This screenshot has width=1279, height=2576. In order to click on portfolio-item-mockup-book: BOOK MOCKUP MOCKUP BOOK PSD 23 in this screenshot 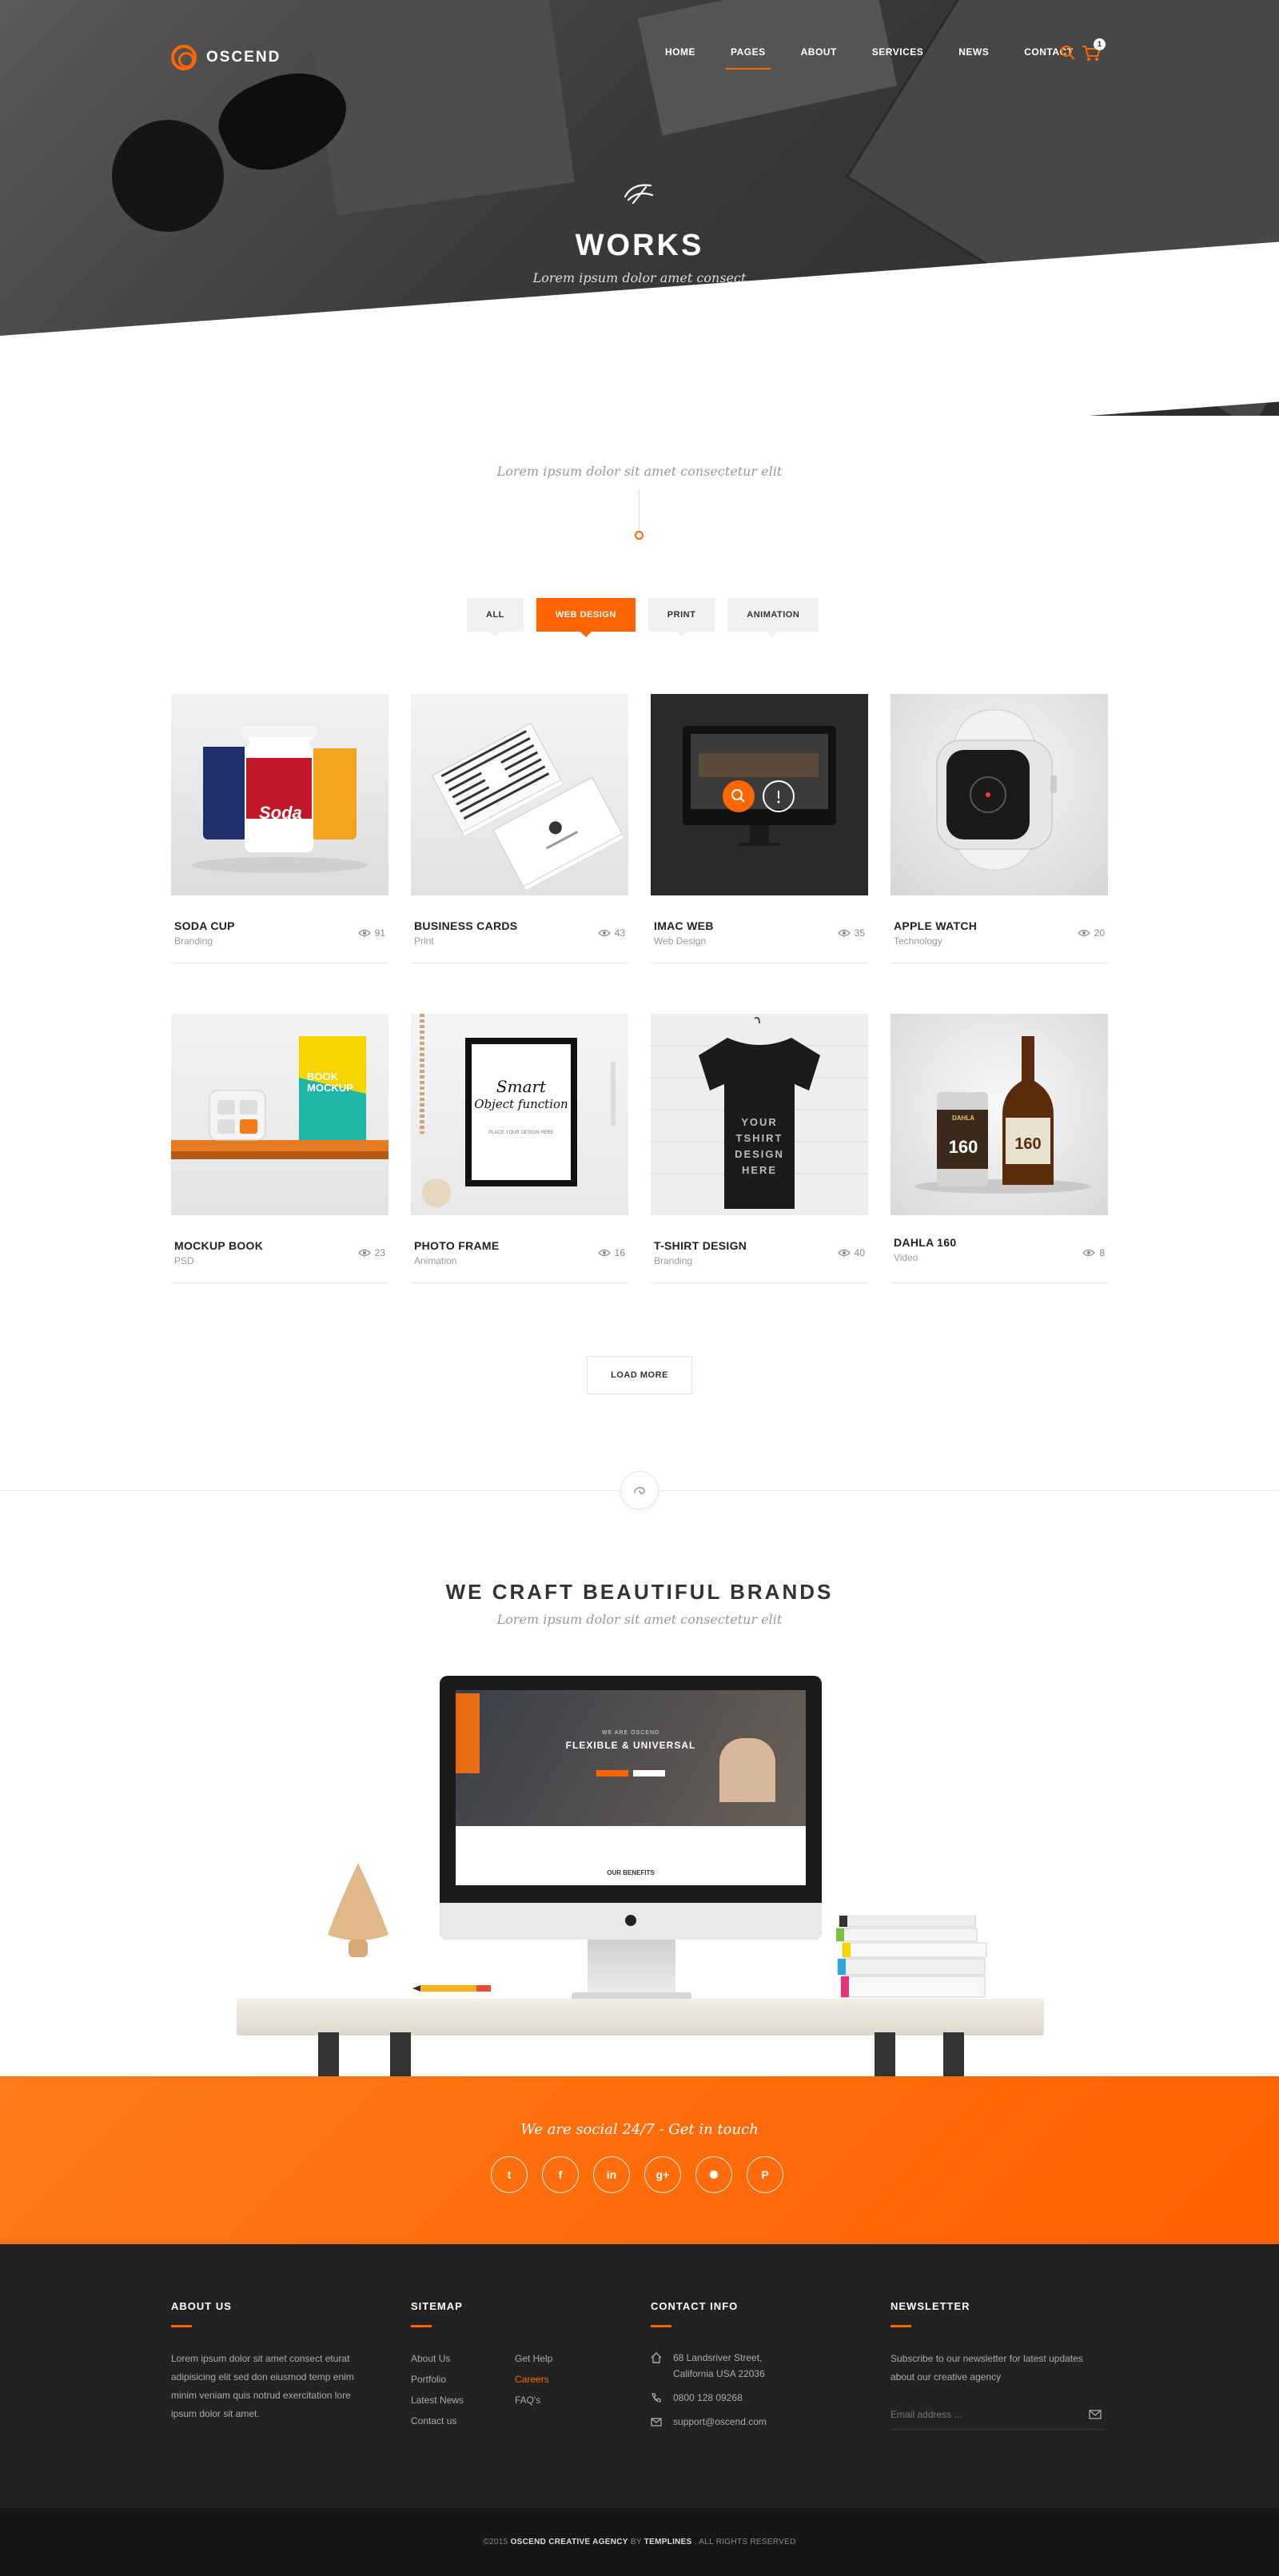, I will do `click(279, 1148)`.